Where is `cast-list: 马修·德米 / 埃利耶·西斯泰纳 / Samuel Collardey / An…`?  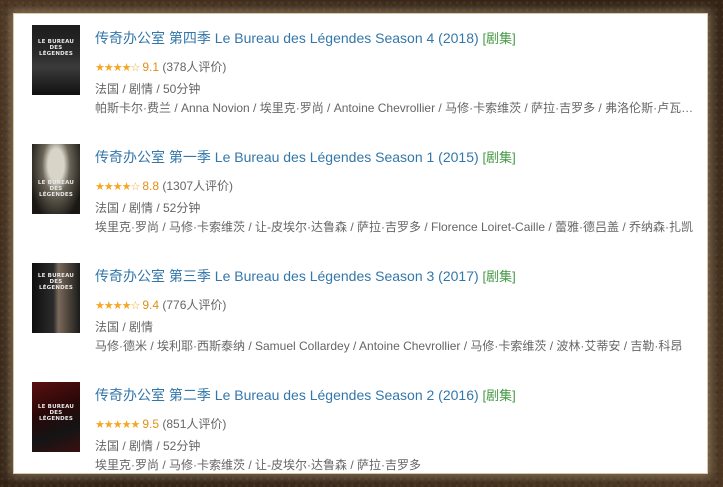 cast-list: 马修·德米 / 埃利耶·西斯泰纳 / Samuel Collardey / An… is located at coordinates (389, 346).